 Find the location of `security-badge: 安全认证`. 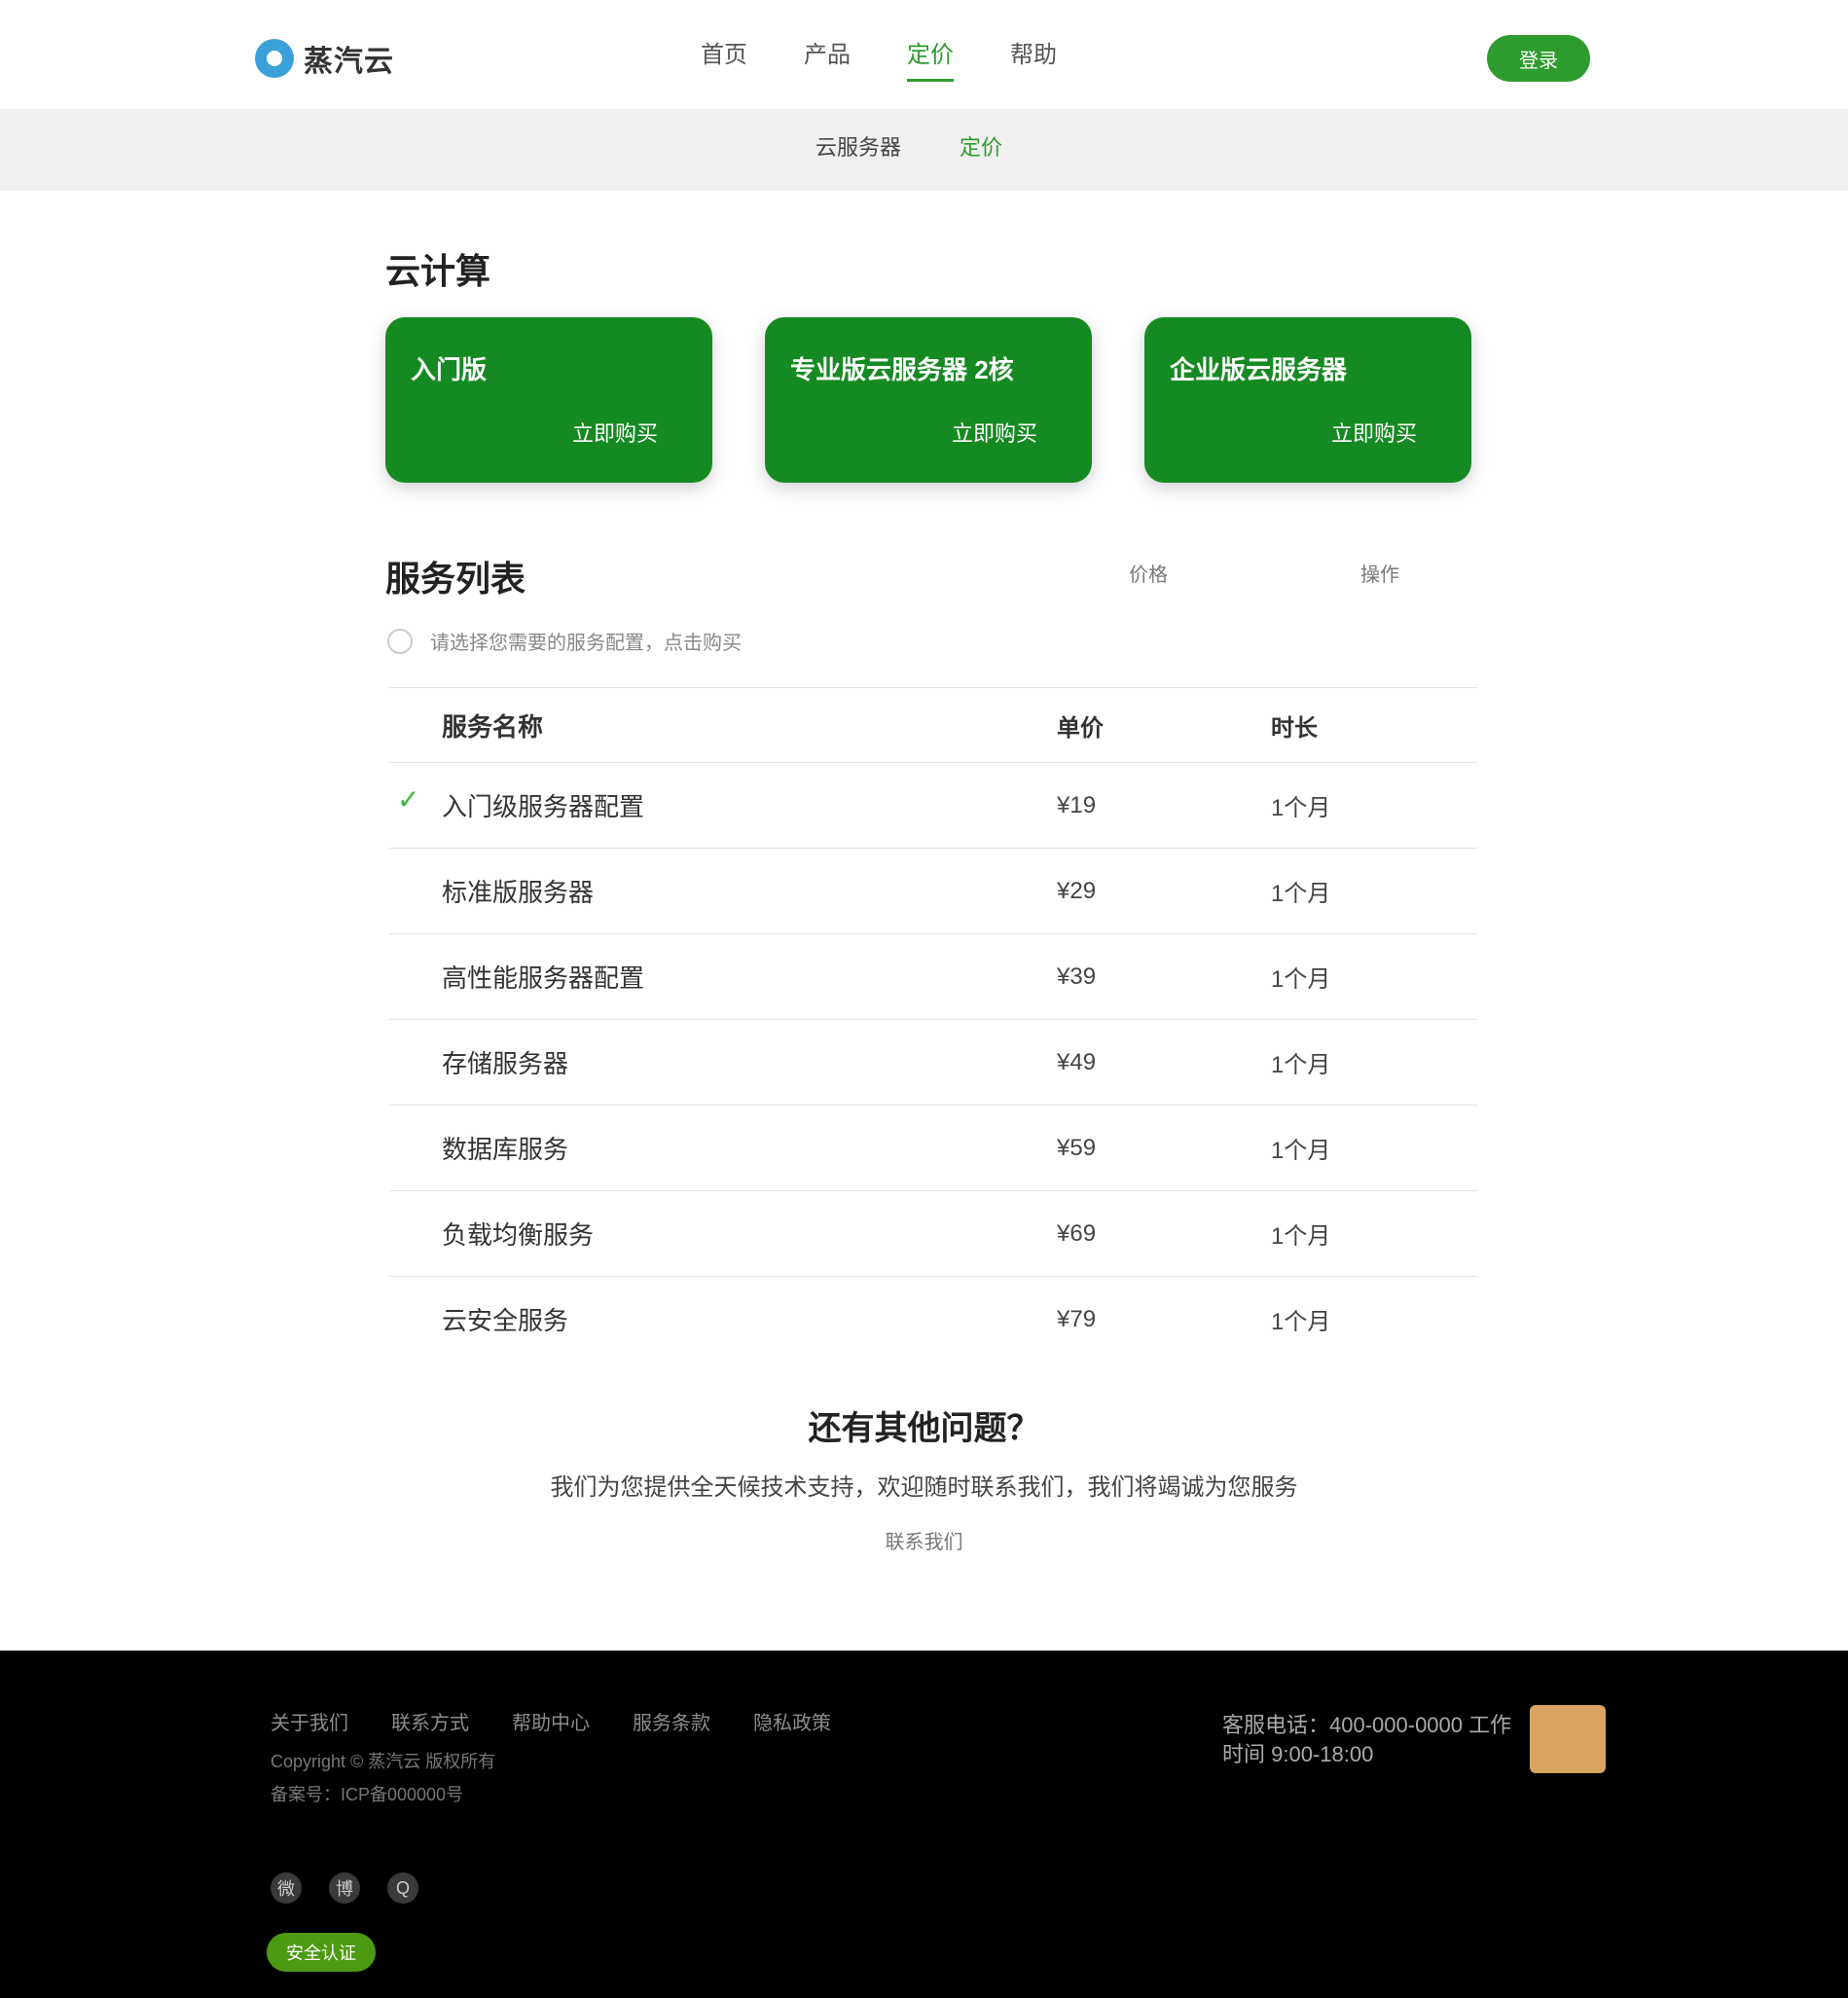

security-badge: 安全认证 is located at coordinates (321, 1952).